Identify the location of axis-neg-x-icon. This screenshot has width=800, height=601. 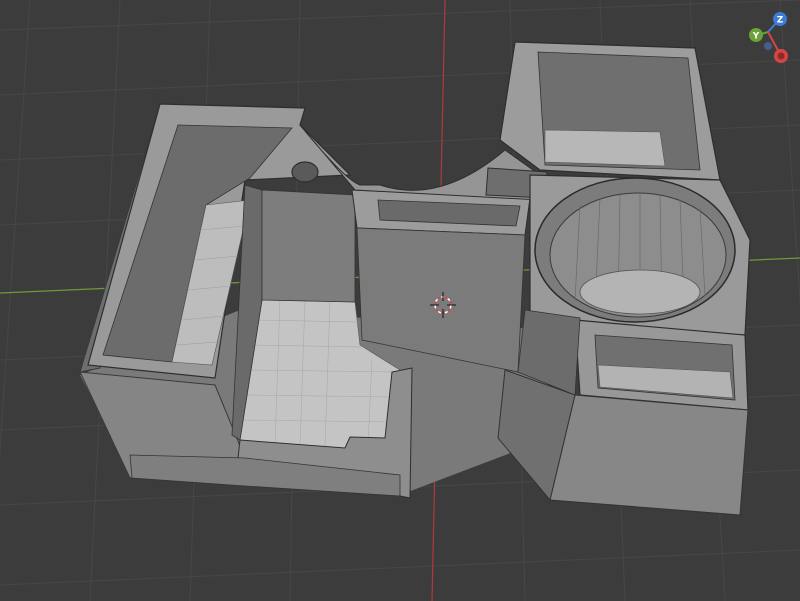
(768, 46).